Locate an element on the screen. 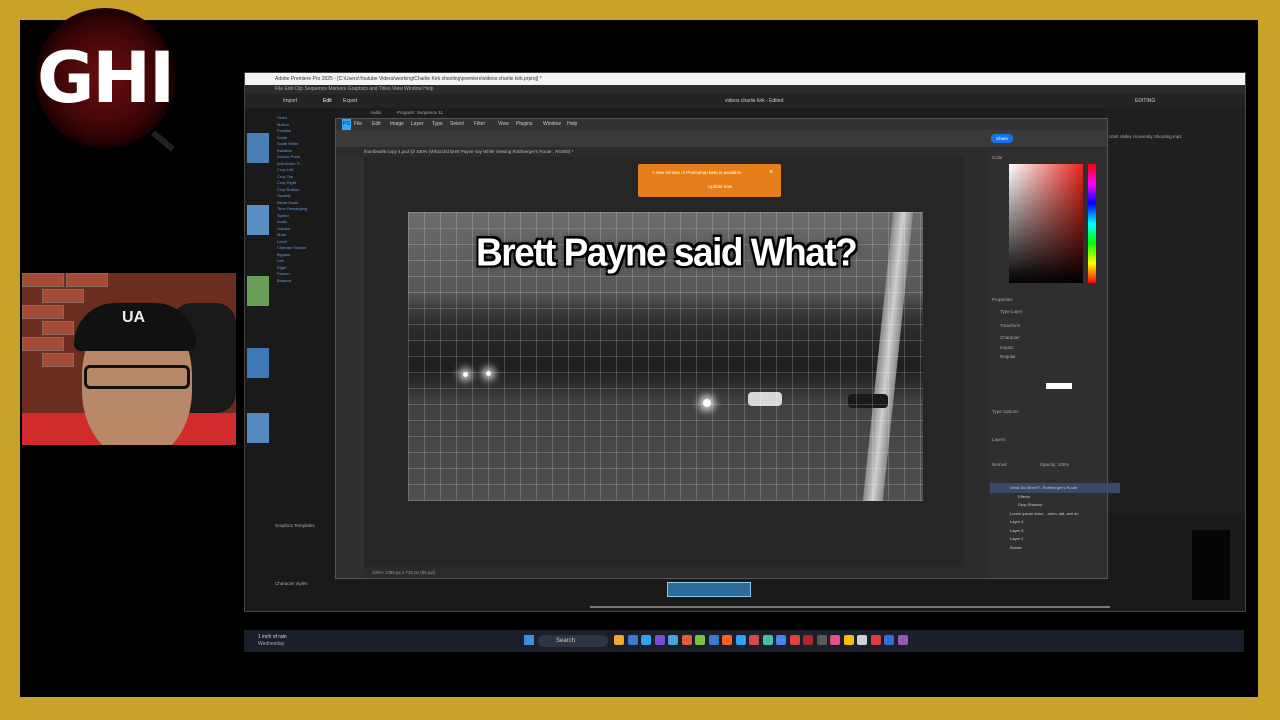 Image resolution: width=1280 pixels, height=720 pixels. effect-property: Mute is located at coordinates (281, 234).